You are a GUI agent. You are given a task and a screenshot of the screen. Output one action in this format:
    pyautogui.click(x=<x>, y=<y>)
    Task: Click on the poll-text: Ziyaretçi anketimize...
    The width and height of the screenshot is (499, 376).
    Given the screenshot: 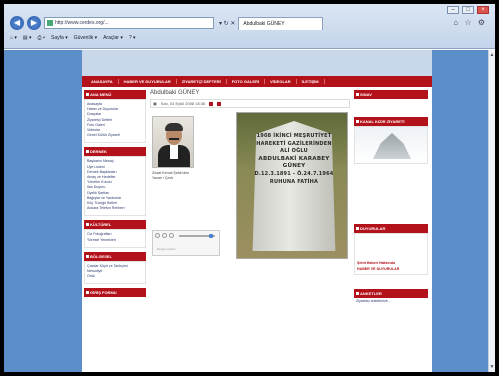 What is the action you would take?
    pyautogui.click(x=373, y=301)
    